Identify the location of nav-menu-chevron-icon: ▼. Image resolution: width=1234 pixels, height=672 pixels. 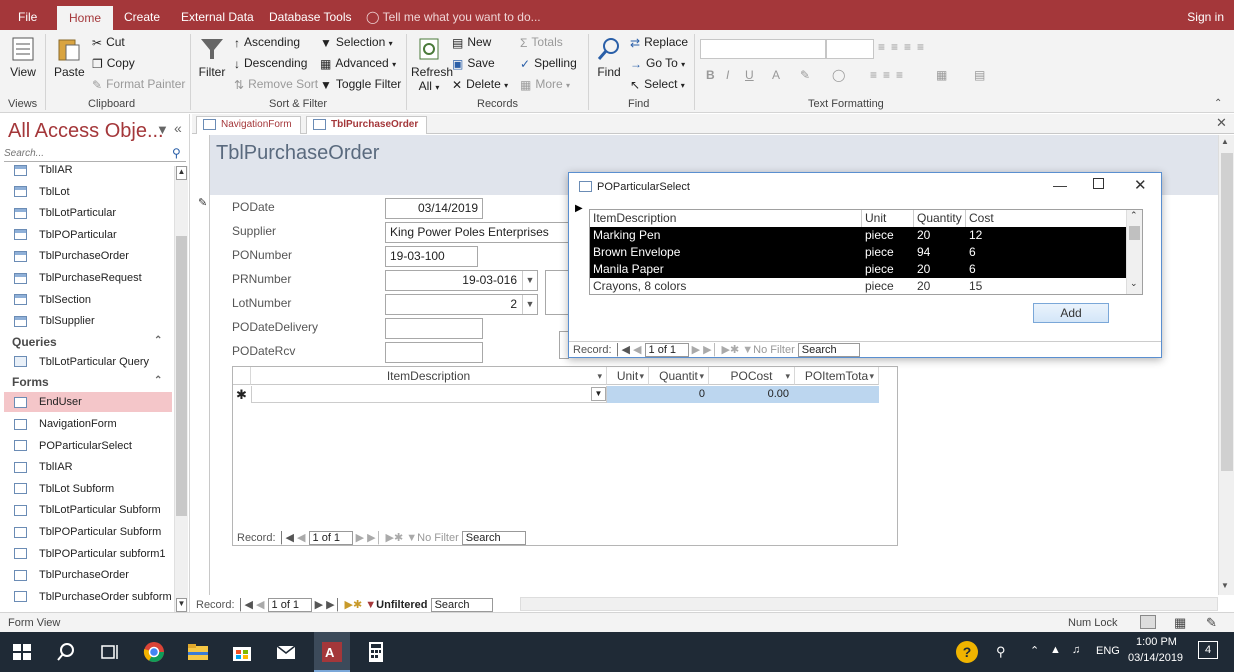
(162, 129).